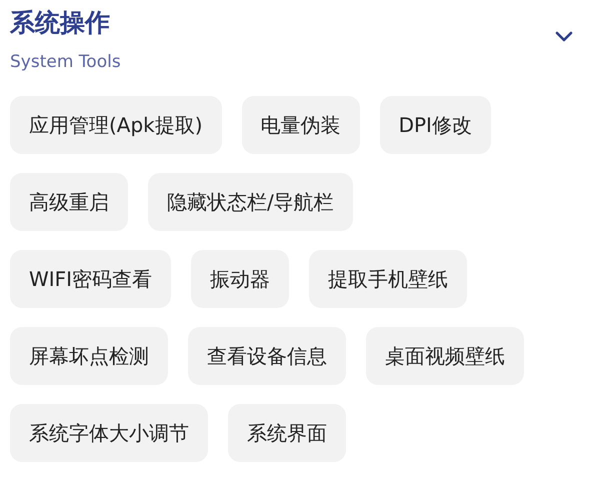  I want to click on tool-button: 应用管理(Apk提取), so click(116, 125).